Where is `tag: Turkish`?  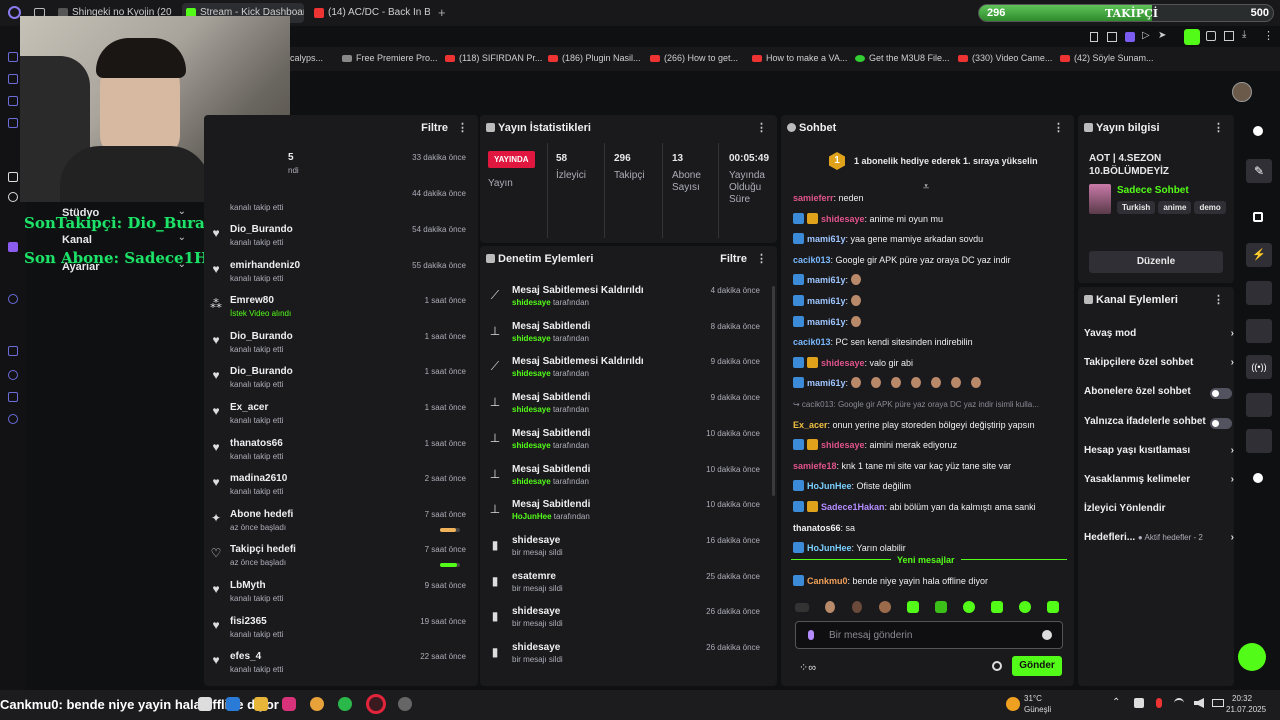
tag: Turkish is located at coordinates (1136, 207).